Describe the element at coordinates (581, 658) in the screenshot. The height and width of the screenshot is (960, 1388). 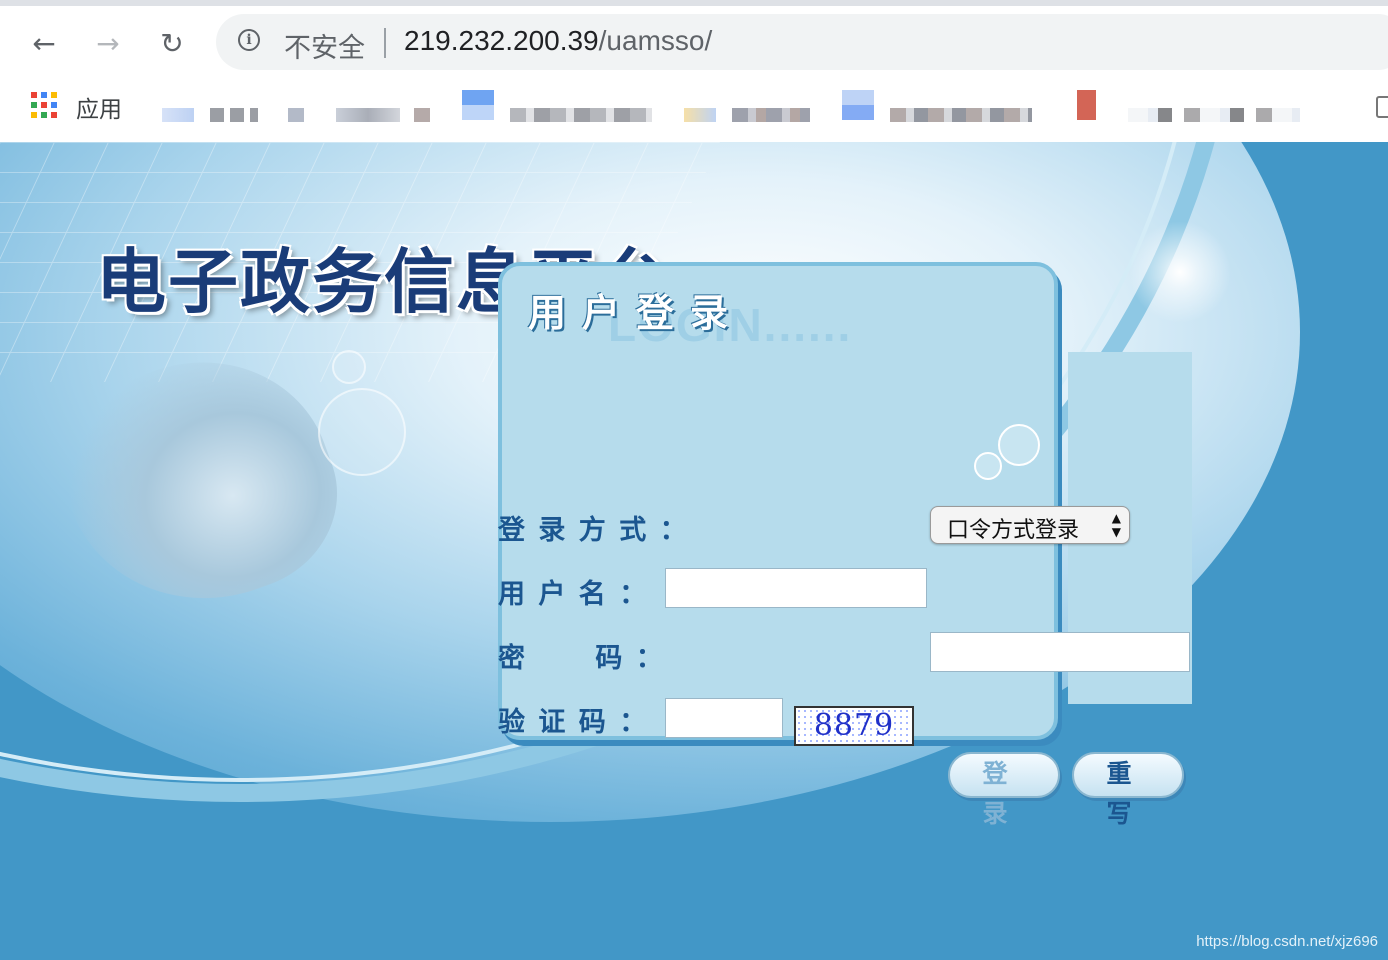
I see `password-label: 密 码 ：` at that location.